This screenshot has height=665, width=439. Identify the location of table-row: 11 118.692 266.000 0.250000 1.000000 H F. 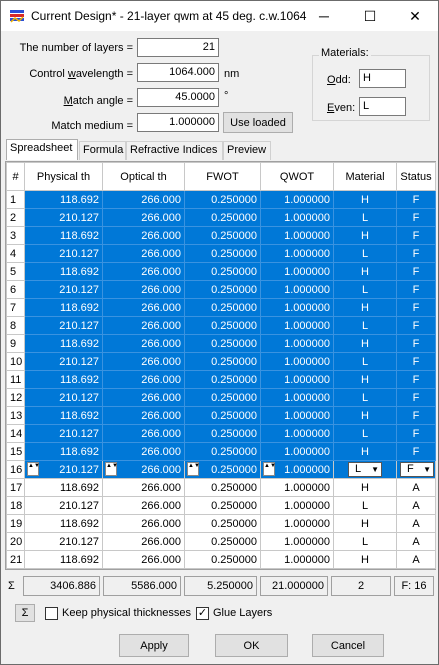
(221, 379).